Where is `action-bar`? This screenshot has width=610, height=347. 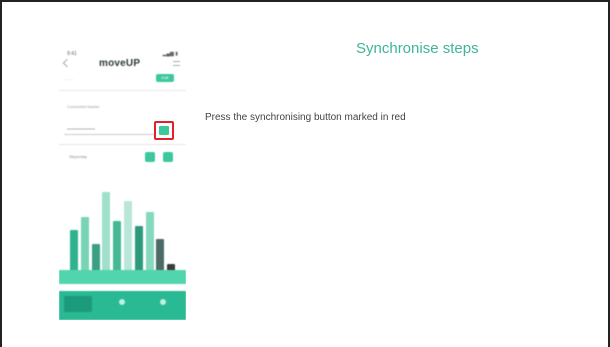
action-bar is located at coordinates (122, 277).